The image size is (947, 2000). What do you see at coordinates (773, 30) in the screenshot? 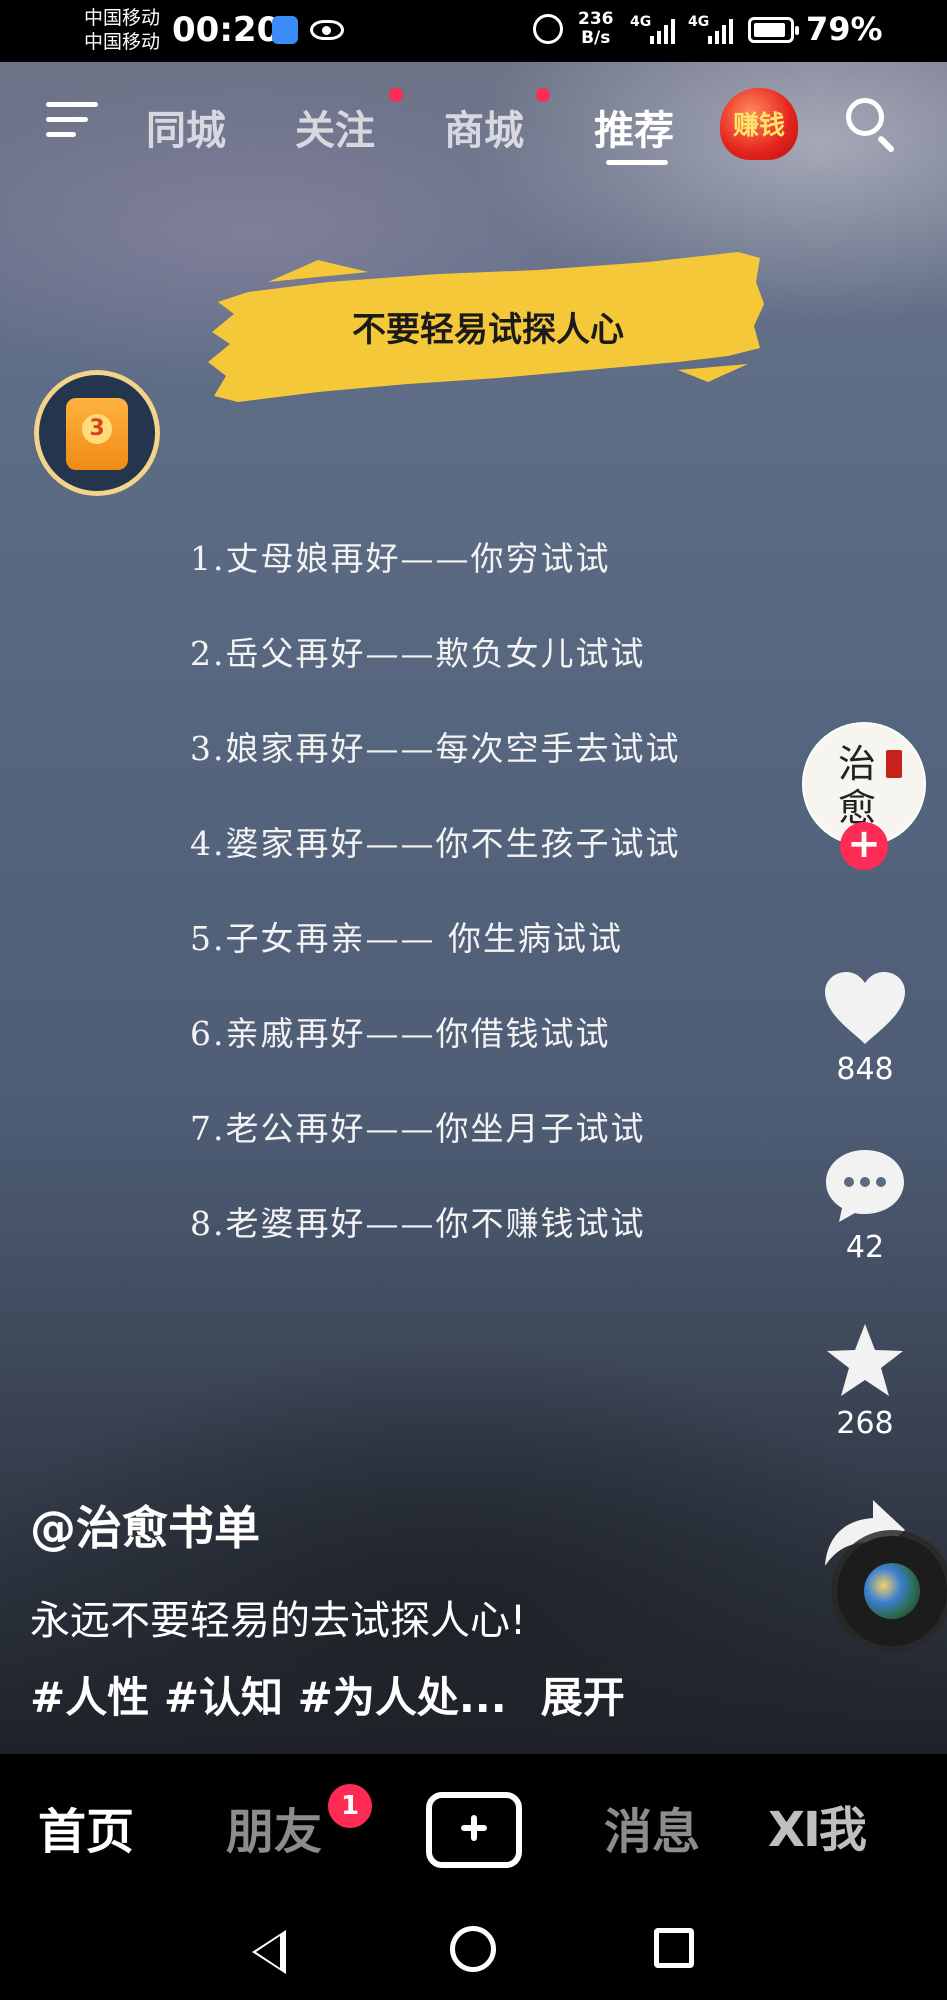
I see `battery-icon` at bounding box center [773, 30].